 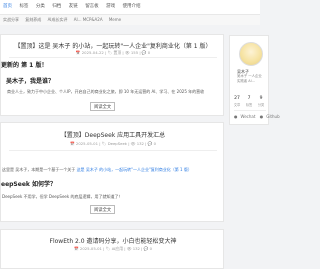 I want to click on subnav-item: Meme, so click(x=115, y=19).